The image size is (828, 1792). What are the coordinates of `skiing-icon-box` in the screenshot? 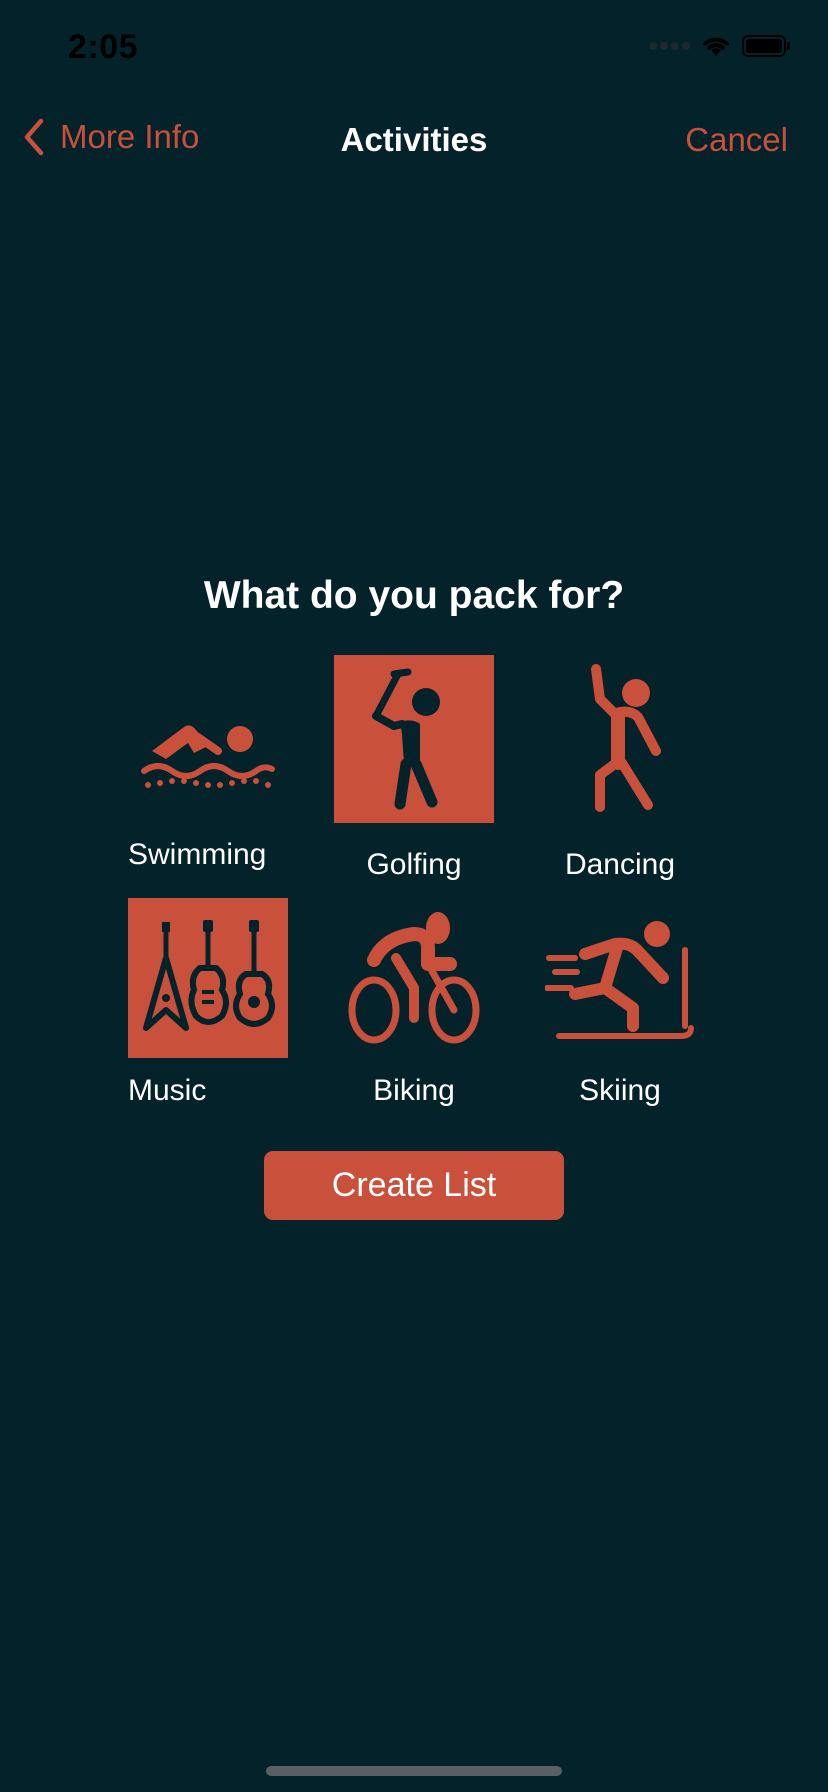 It's located at (620, 978).